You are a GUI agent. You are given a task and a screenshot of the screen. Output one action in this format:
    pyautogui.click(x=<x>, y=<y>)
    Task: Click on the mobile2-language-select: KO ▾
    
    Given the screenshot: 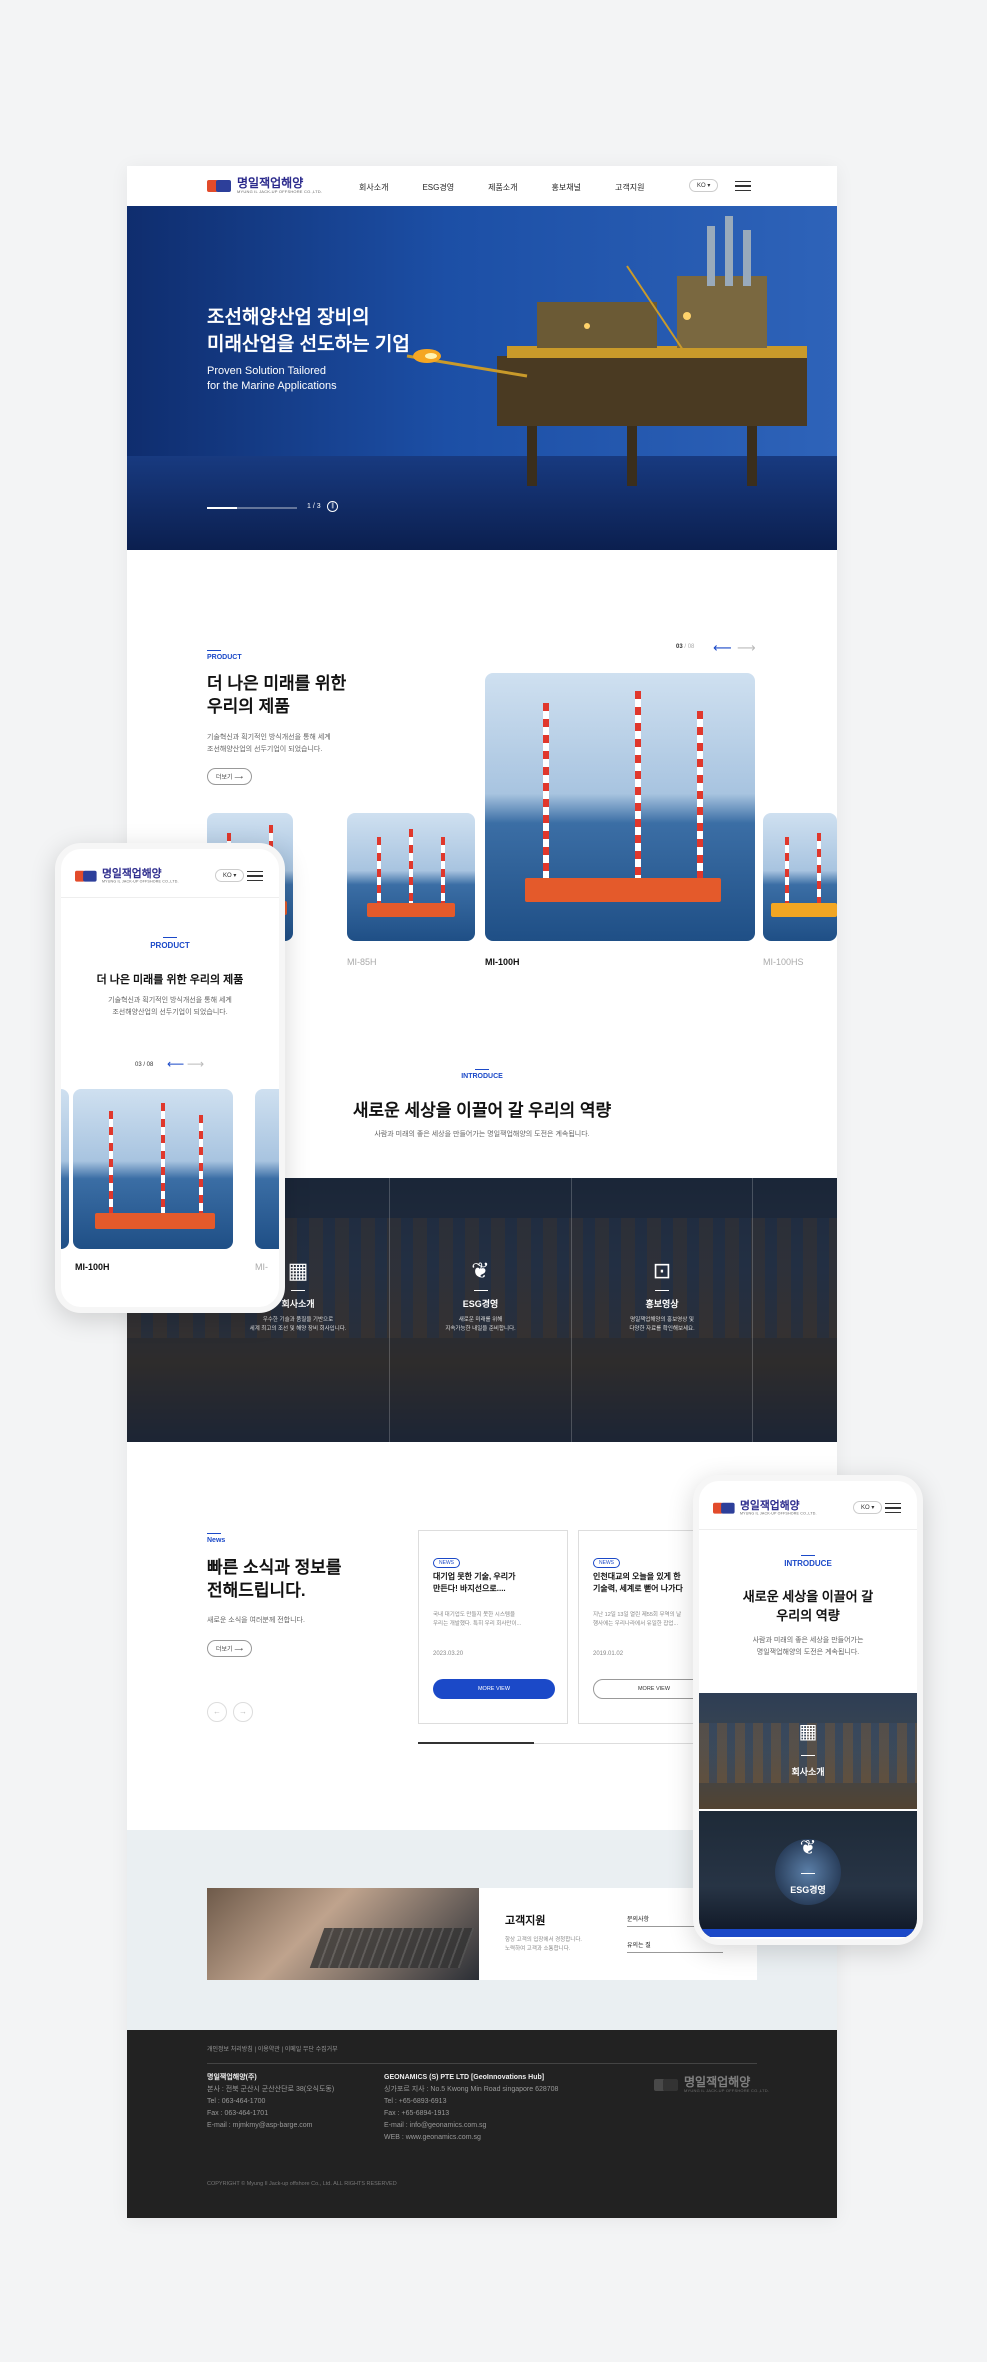 What is the action you would take?
    pyautogui.click(x=868, y=1507)
    